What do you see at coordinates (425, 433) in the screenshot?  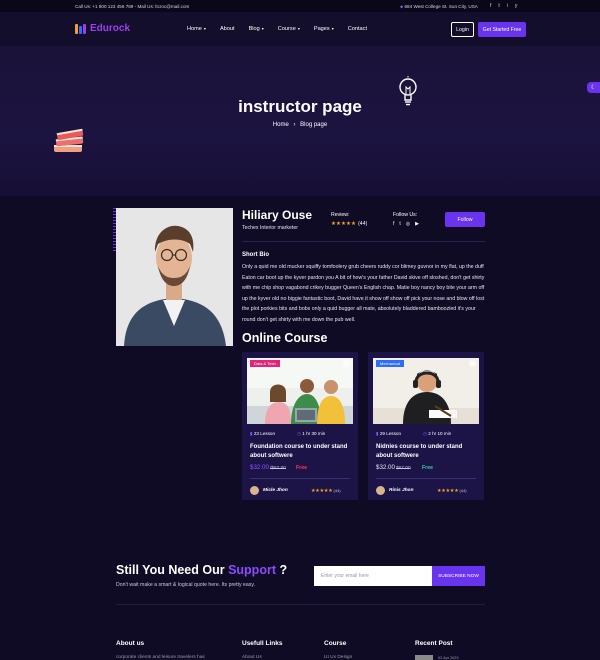 I see `clock-icon: ◷` at bounding box center [425, 433].